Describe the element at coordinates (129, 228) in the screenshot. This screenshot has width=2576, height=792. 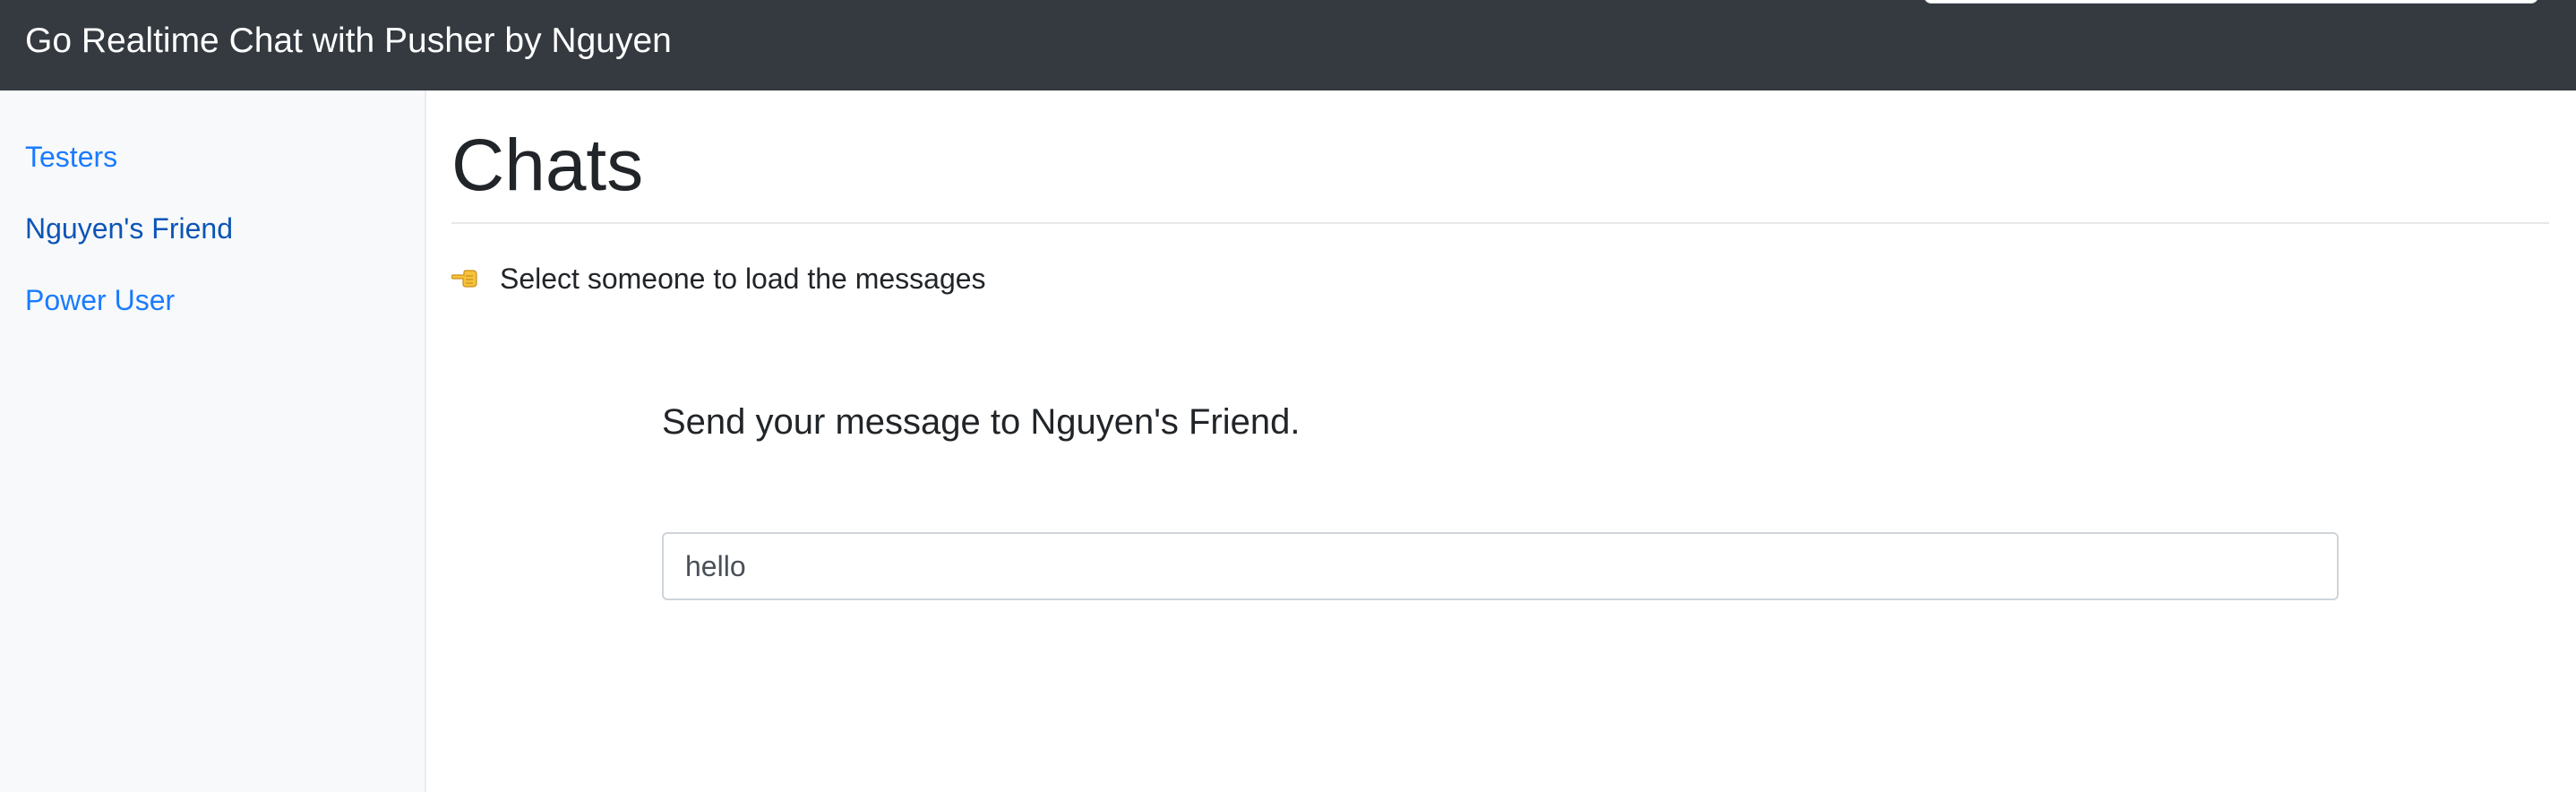
I see `sidebar-item-nguyens-friend: Nguyen's Friend` at that location.